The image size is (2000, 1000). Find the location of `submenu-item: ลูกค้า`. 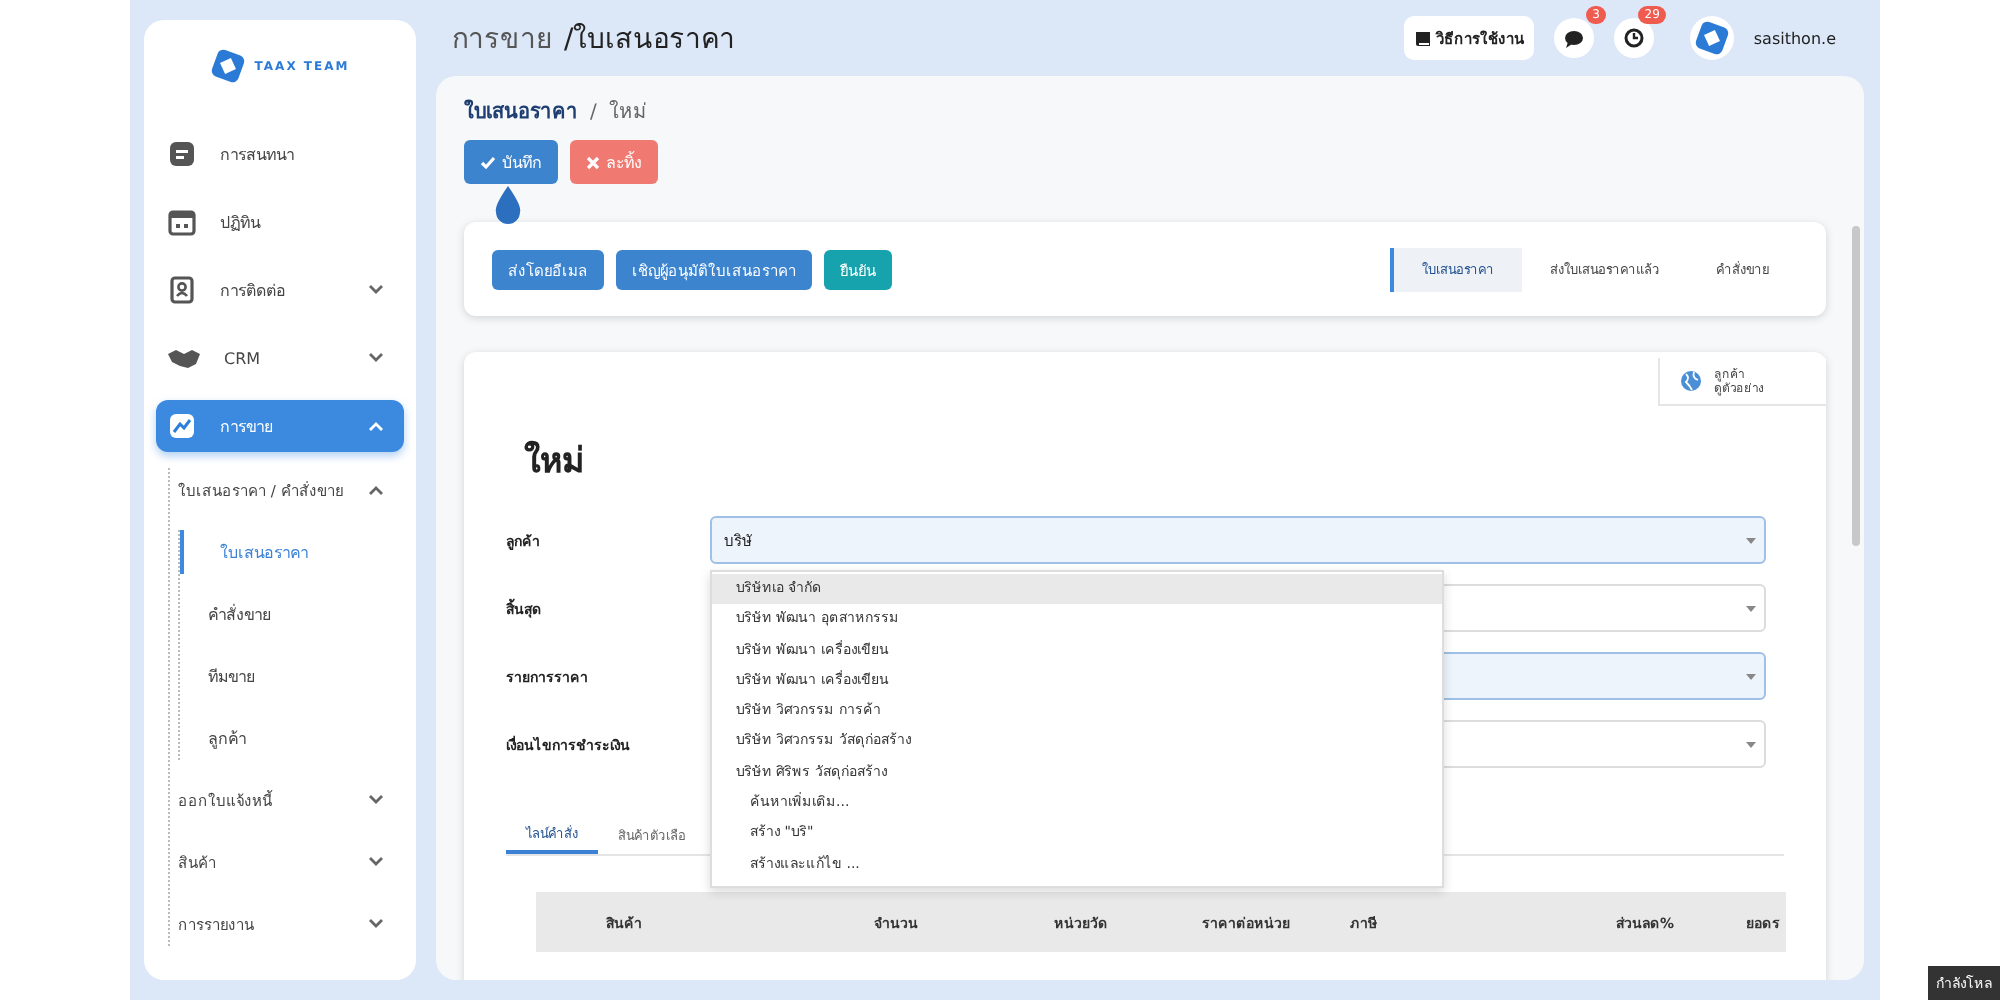

submenu-item: ลูกค้า is located at coordinates (292, 738).